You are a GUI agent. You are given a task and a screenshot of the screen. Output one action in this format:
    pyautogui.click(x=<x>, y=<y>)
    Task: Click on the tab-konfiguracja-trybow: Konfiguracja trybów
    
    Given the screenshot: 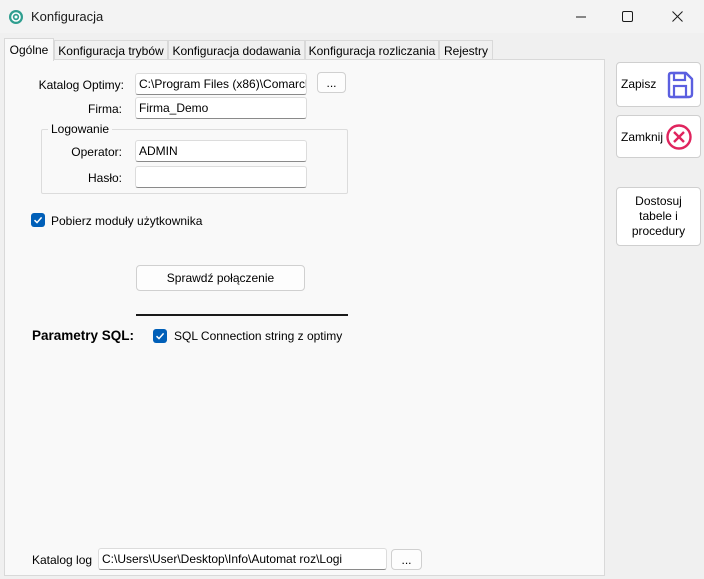 What is the action you would take?
    pyautogui.click(x=111, y=50)
    